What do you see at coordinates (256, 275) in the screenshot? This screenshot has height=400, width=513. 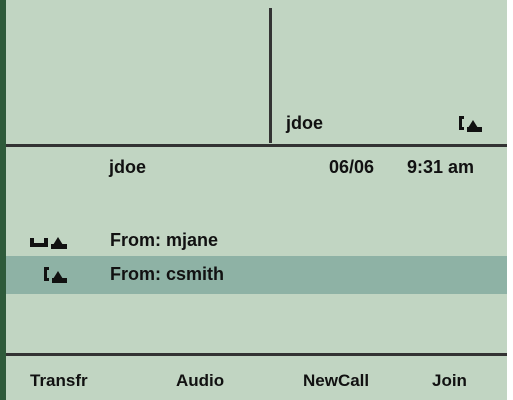 I see `call-row-csmith: From: csmith` at bounding box center [256, 275].